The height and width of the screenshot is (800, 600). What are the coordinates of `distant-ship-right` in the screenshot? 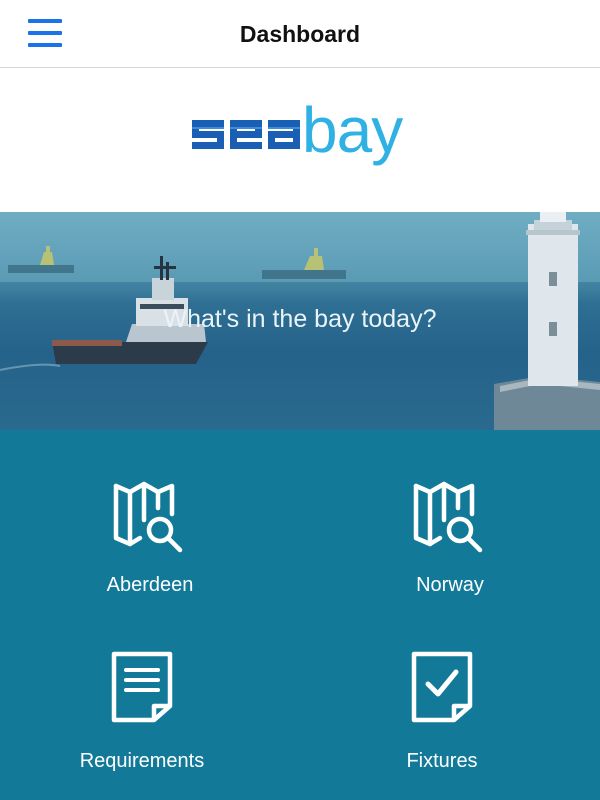 It's located at (304, 263).